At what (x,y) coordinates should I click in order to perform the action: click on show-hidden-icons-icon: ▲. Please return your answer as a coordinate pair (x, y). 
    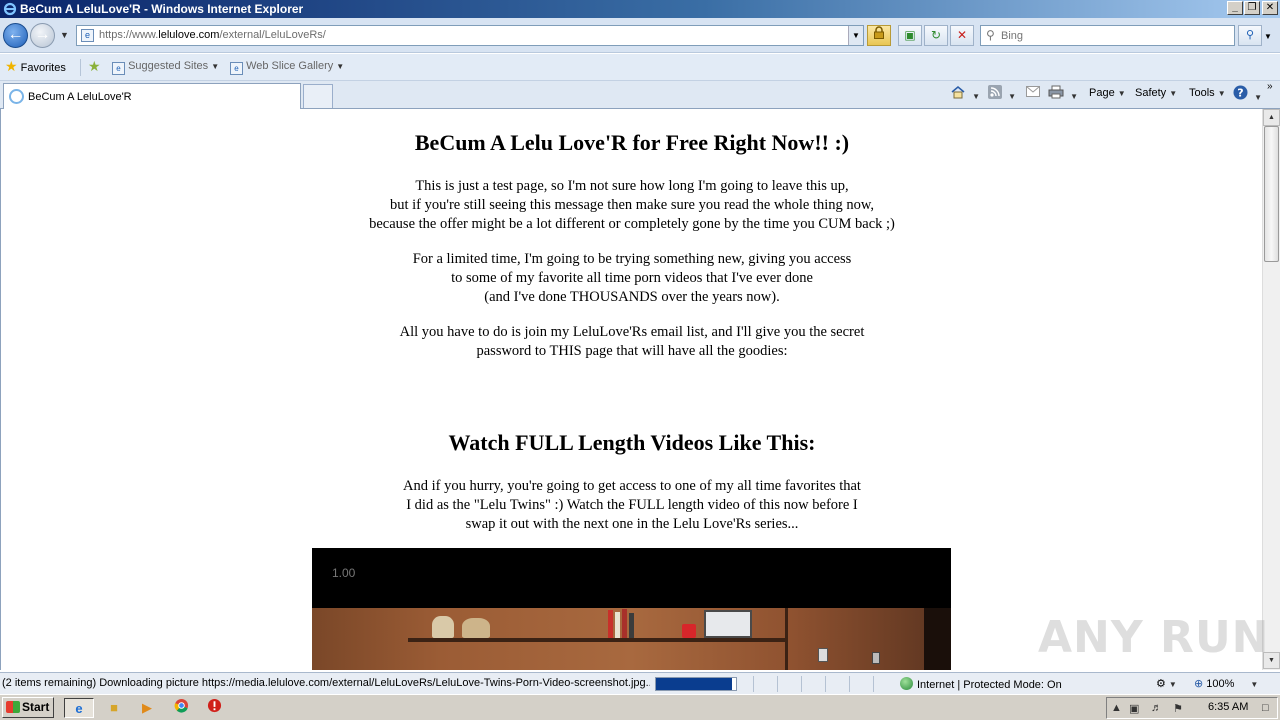
    Looking at the image, I should click on (1116, 708).